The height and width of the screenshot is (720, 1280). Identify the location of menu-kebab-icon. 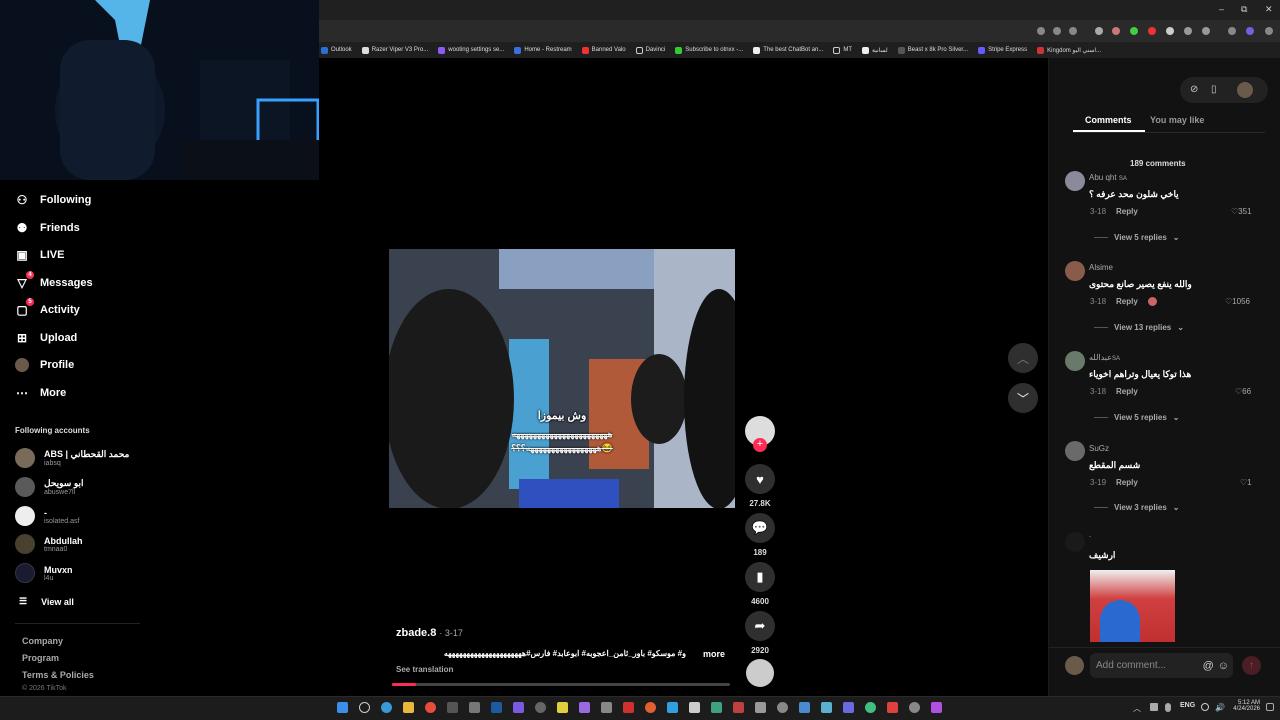
(1269, 31).